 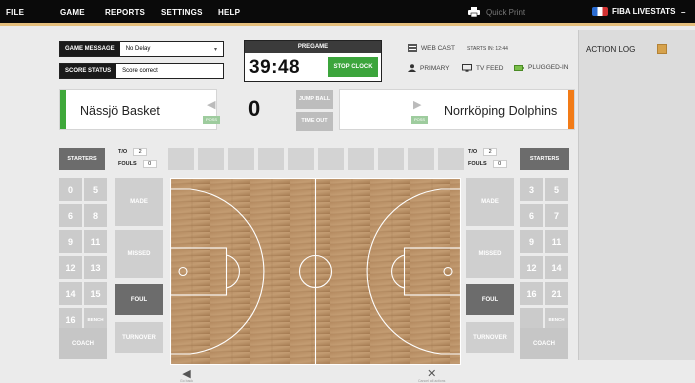 What do you see at coordinates (63, 109) in the screenshot?
I see `home-team-color` at bounding box center [63, 109].